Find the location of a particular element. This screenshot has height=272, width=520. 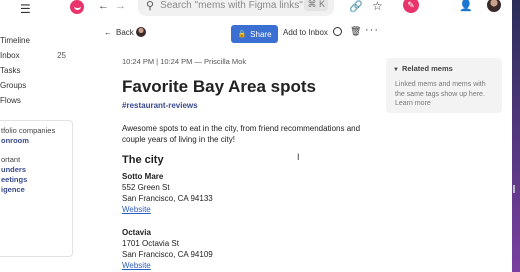

search-icon: ⚲ is located at coordinates (150, 6).